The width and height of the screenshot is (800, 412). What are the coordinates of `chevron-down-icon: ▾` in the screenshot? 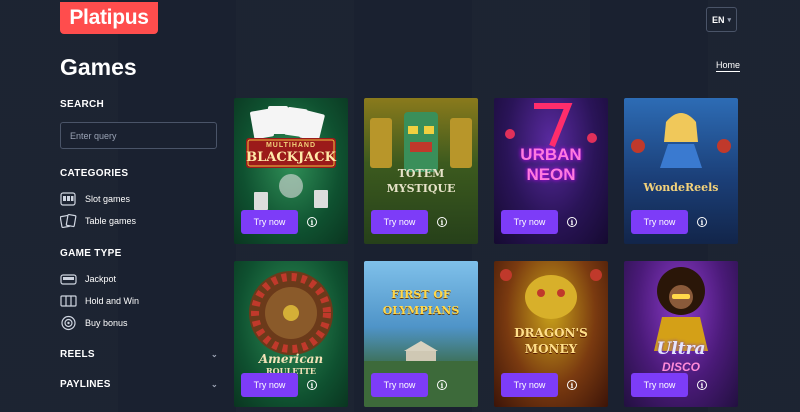 It's located at (729, 20).